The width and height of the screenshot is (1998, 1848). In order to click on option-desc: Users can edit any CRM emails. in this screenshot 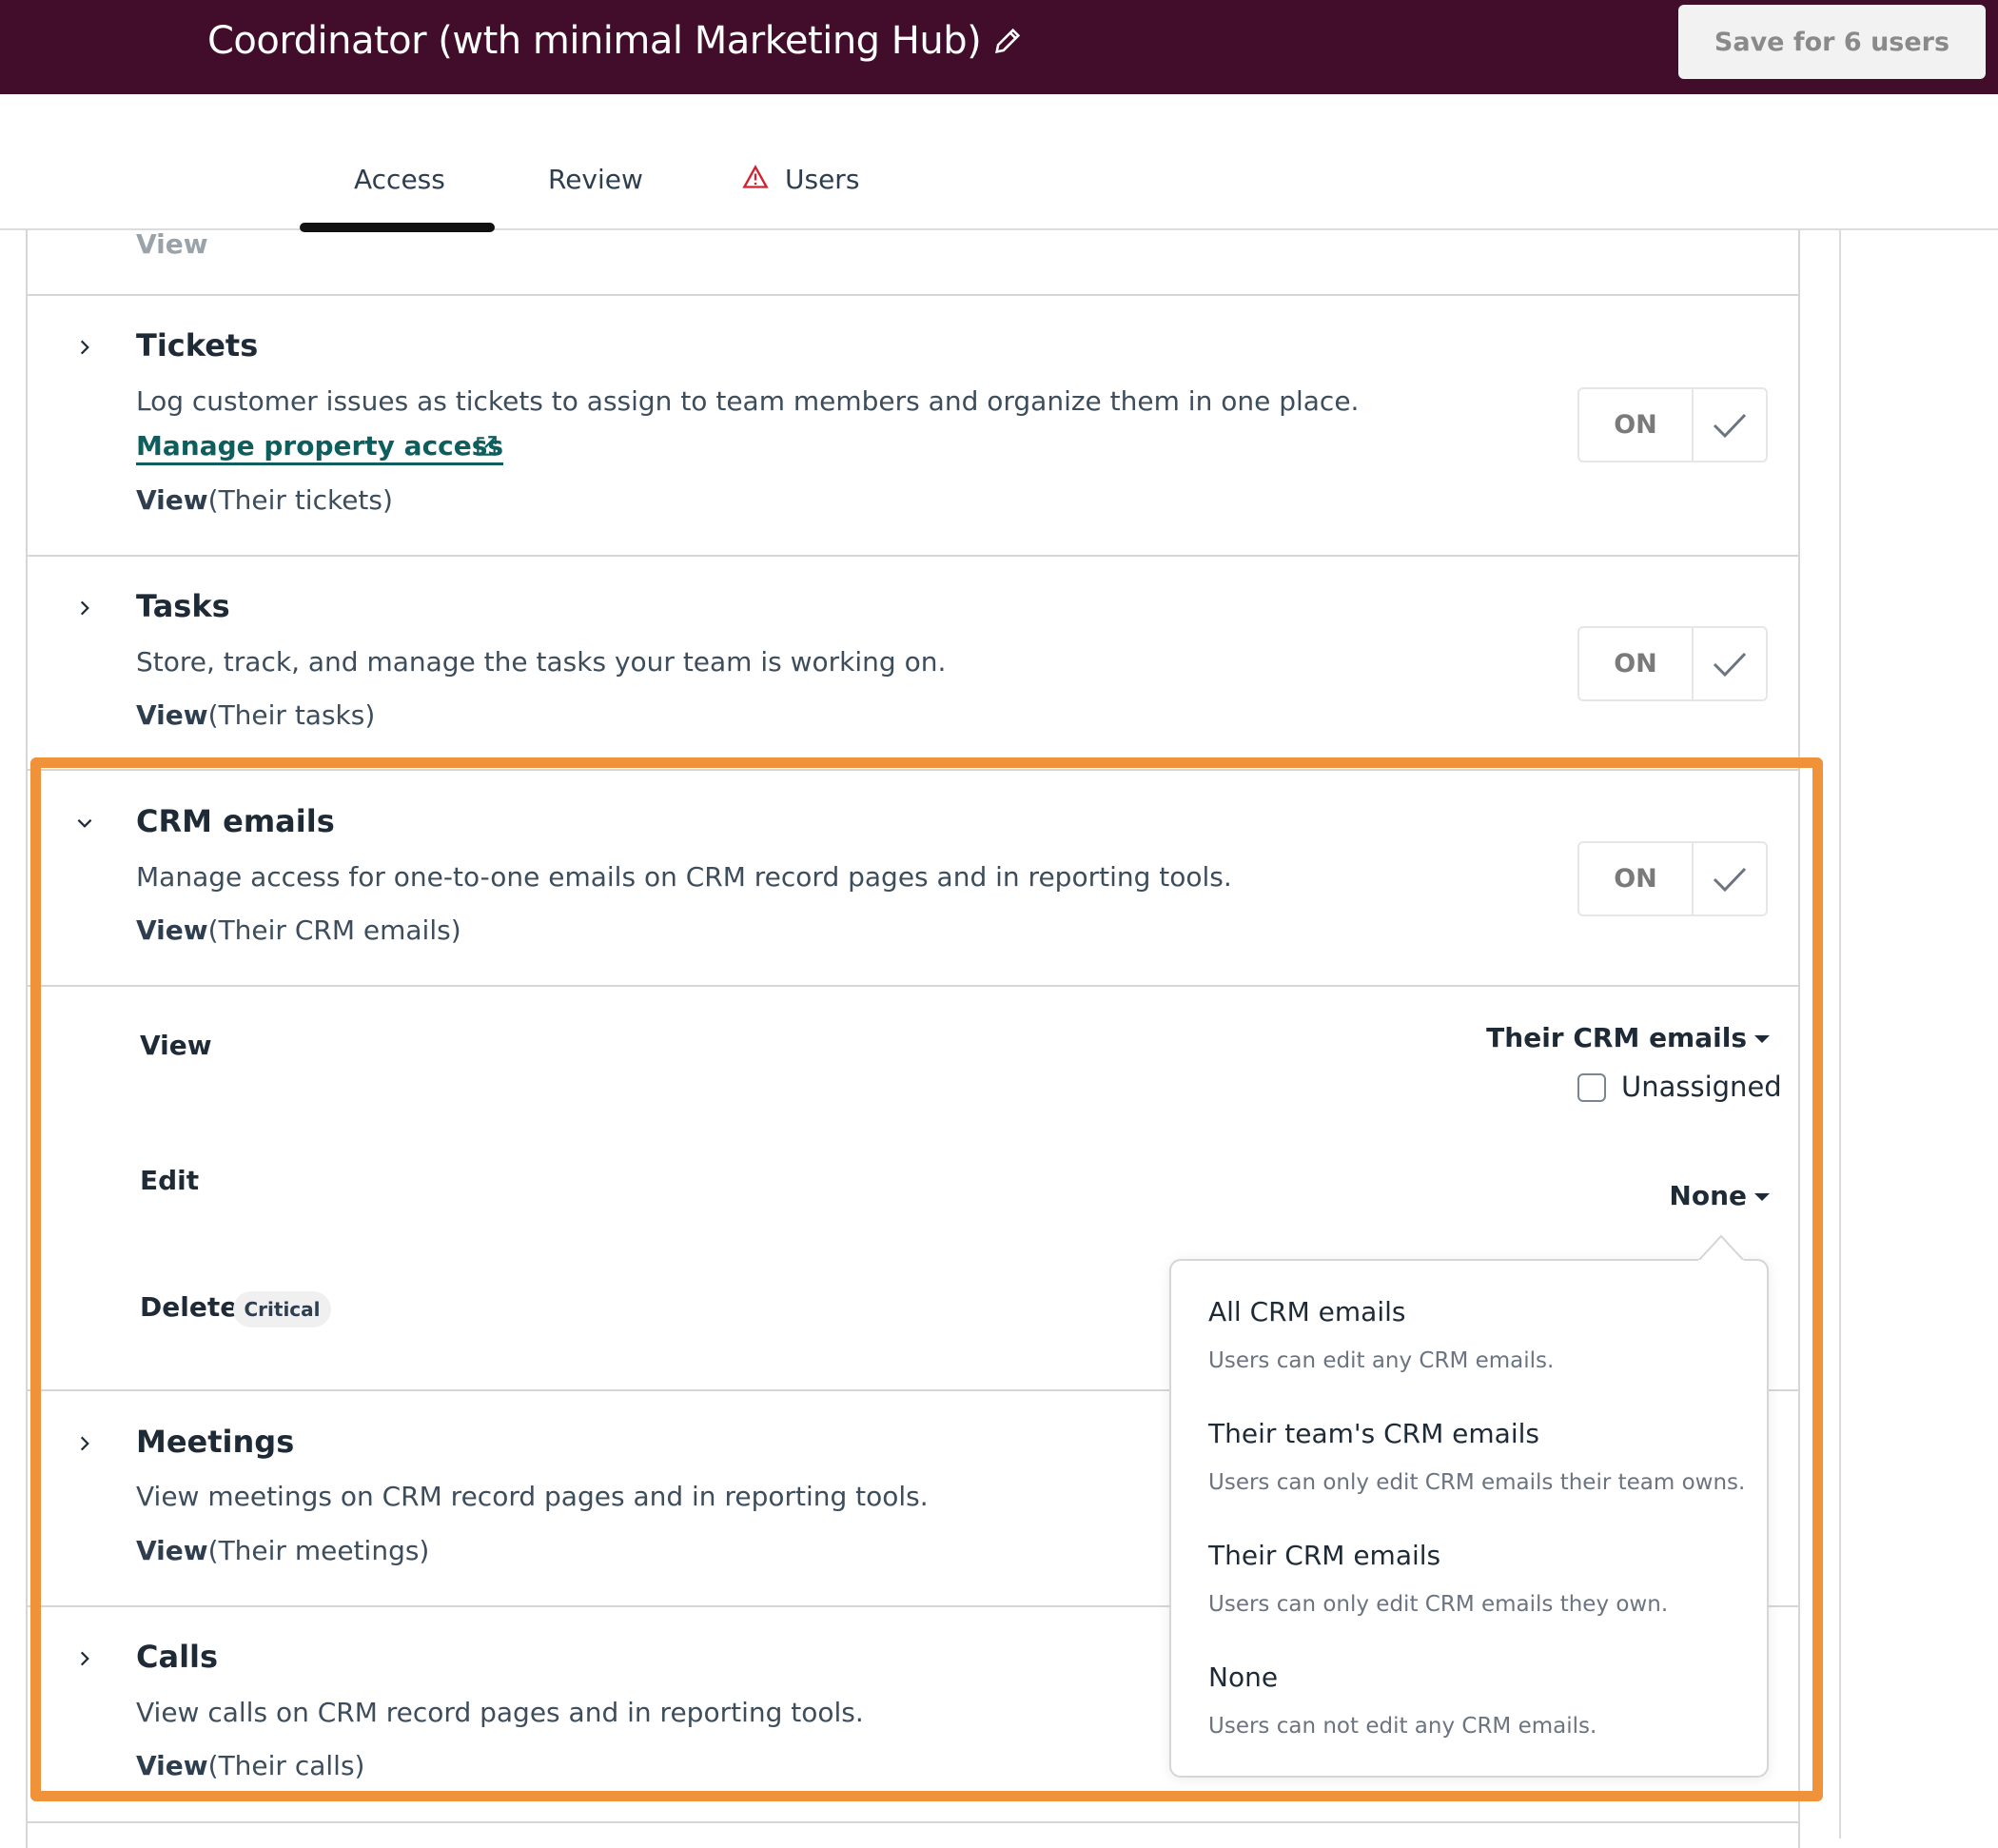, I will do `click(1381, 1361)`.